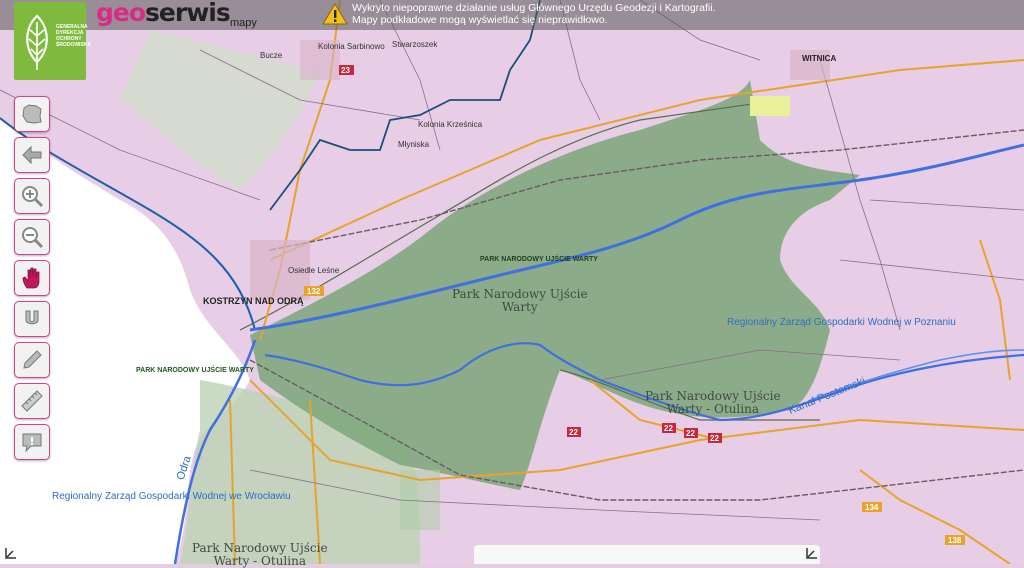  Describe the element at coordinates (253, 301) in the screenshot. I see `city-label: KOSTRZYN NAD ODRĄ` at that location.